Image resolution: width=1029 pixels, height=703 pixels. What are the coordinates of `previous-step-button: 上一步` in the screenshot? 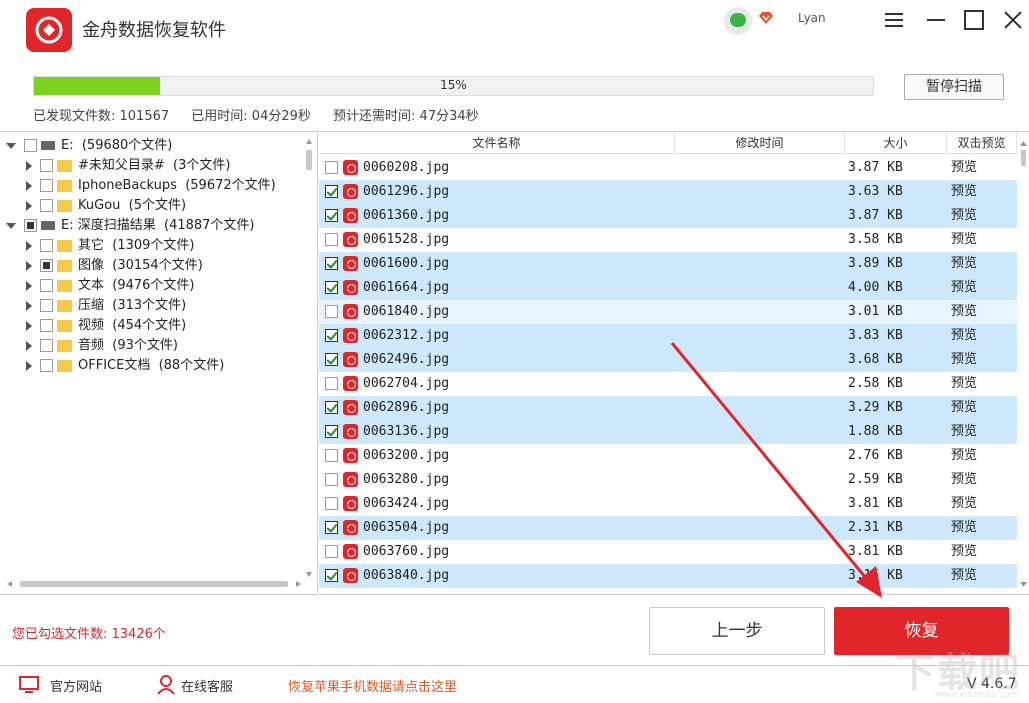 It's located at (737, 631).